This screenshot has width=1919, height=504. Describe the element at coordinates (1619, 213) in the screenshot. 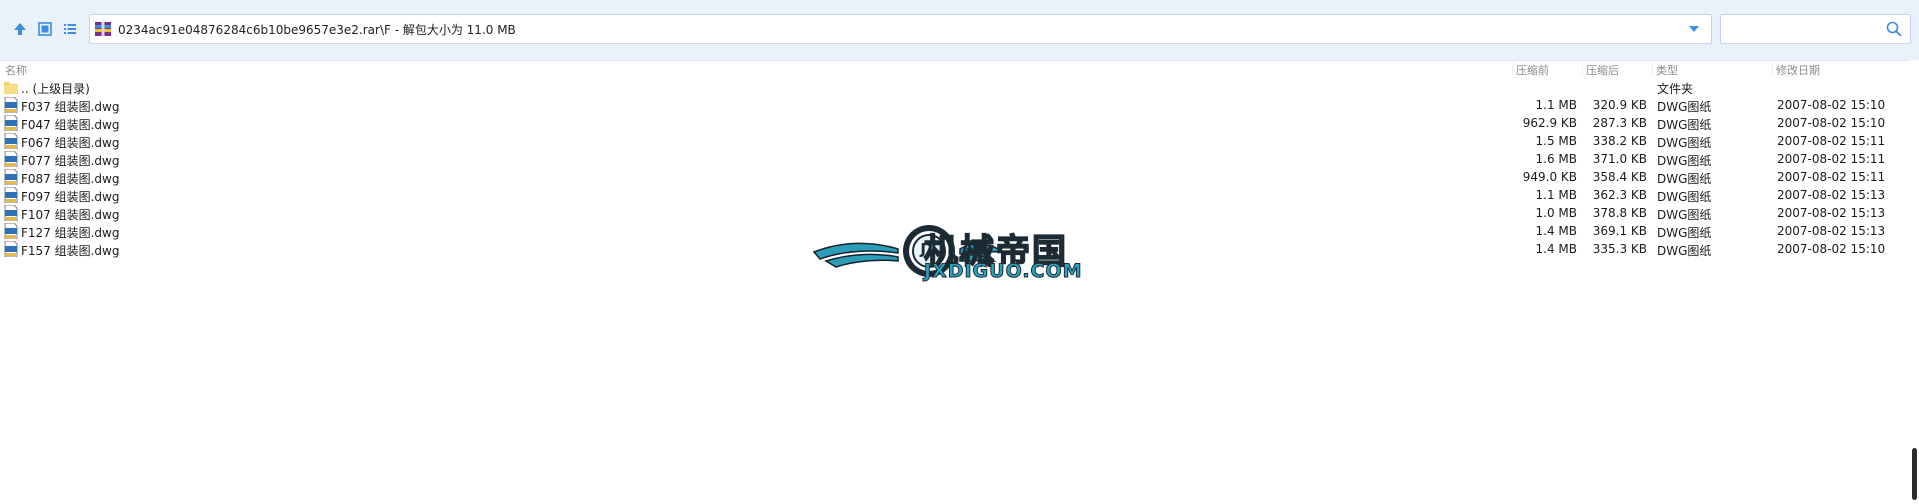

I see `file-packed-size: 378.8 KB` at that location.